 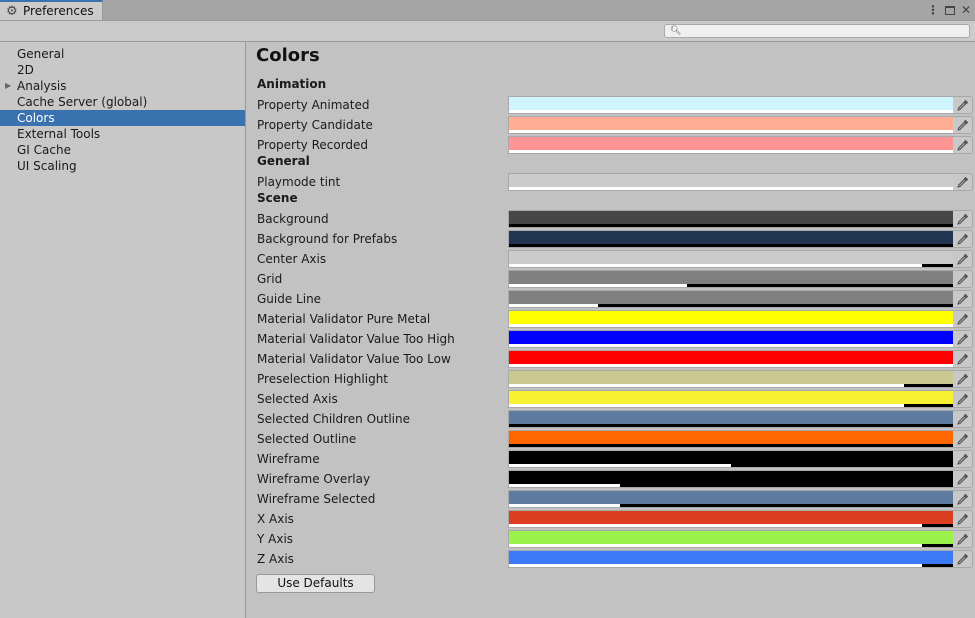 I want to click on maximize-icon, so click(x=949, y=10).